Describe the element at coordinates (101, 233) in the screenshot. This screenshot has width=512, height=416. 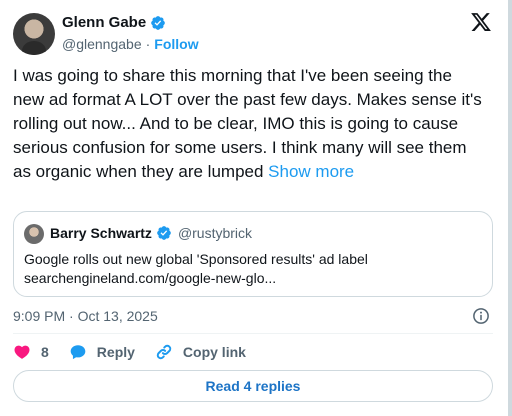
I see `quoted-author-name: Barry Schwartz` at that location.